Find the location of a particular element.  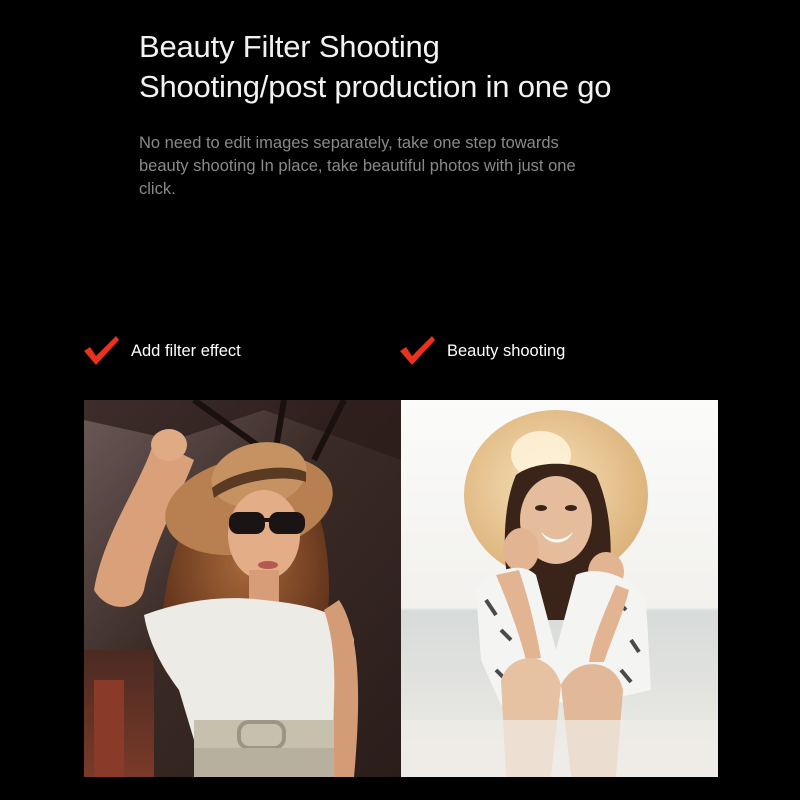

feature-add-filter-effect: Add filter effect is located at coordinates (161, 351).